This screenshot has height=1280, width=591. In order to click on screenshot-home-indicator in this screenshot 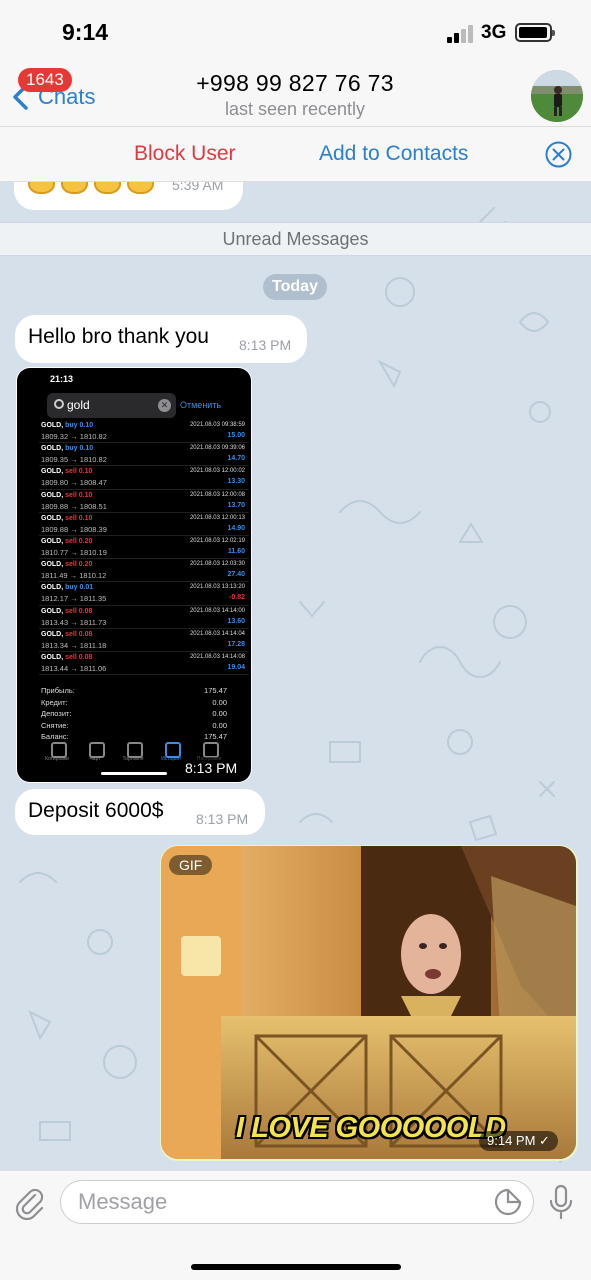, I will do `click(134, 773)`.